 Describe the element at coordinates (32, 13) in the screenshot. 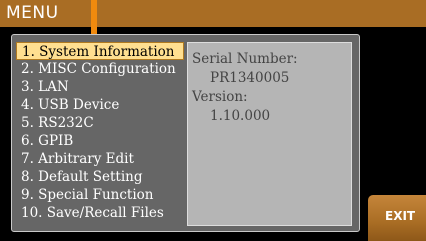

I see `page-title: MENU` at that location.